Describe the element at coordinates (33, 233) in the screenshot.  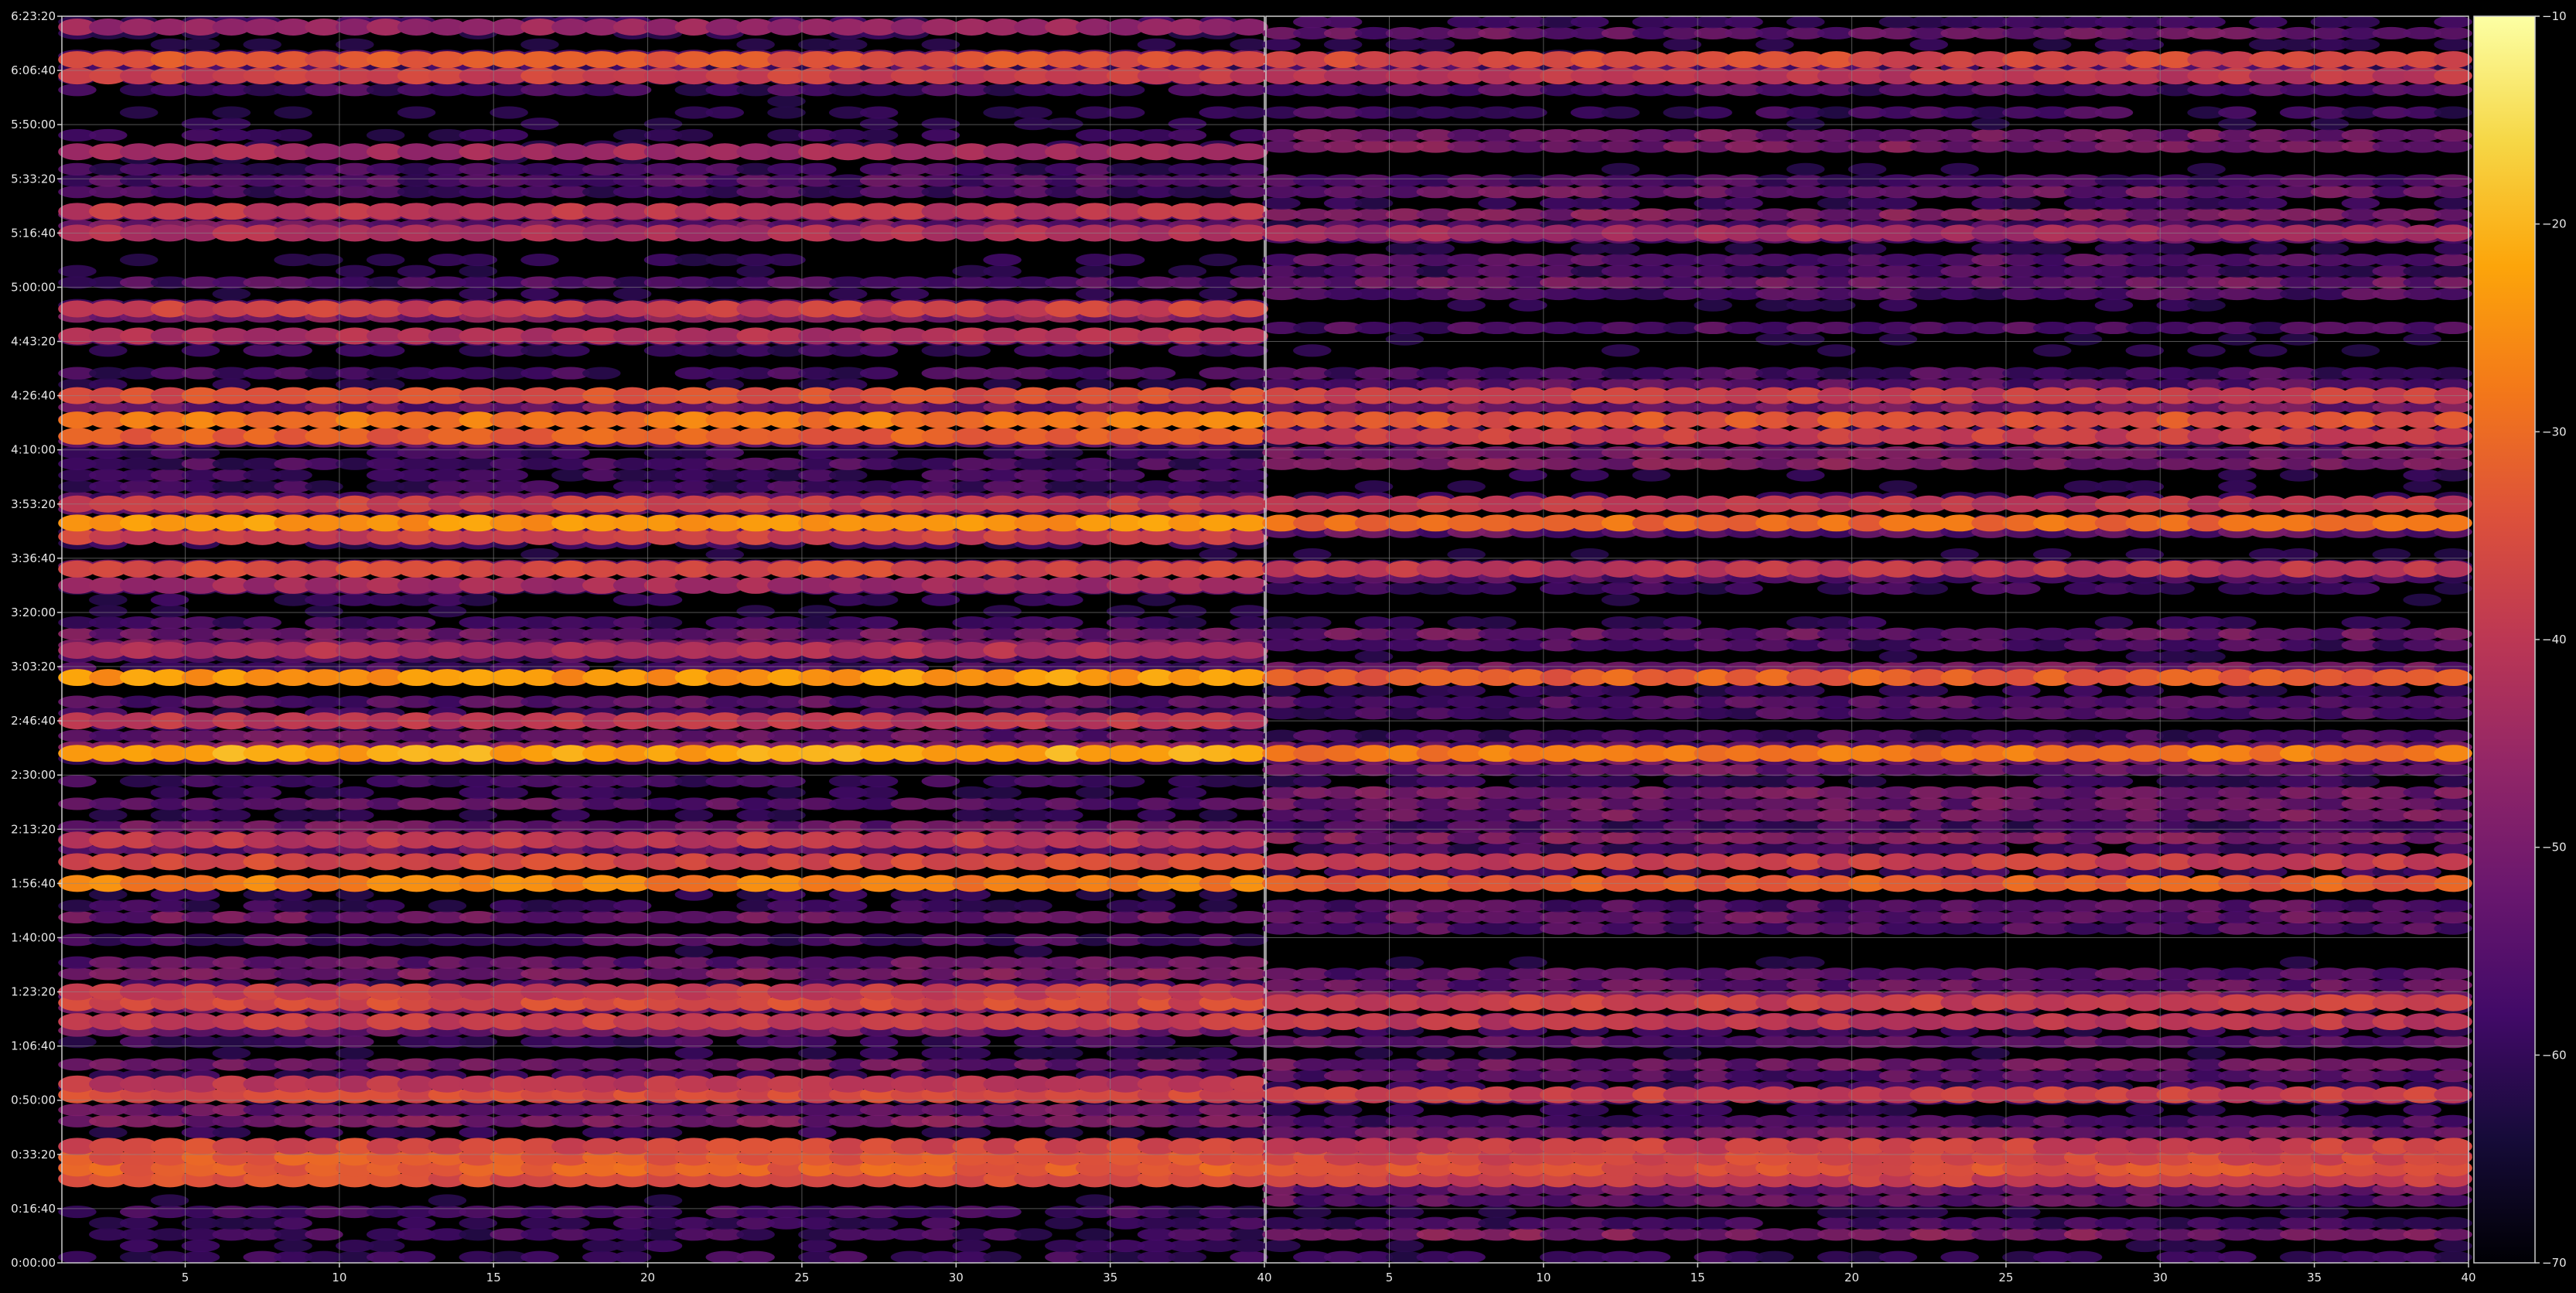
I see `y-tick-label: 5:16:40` at that location.